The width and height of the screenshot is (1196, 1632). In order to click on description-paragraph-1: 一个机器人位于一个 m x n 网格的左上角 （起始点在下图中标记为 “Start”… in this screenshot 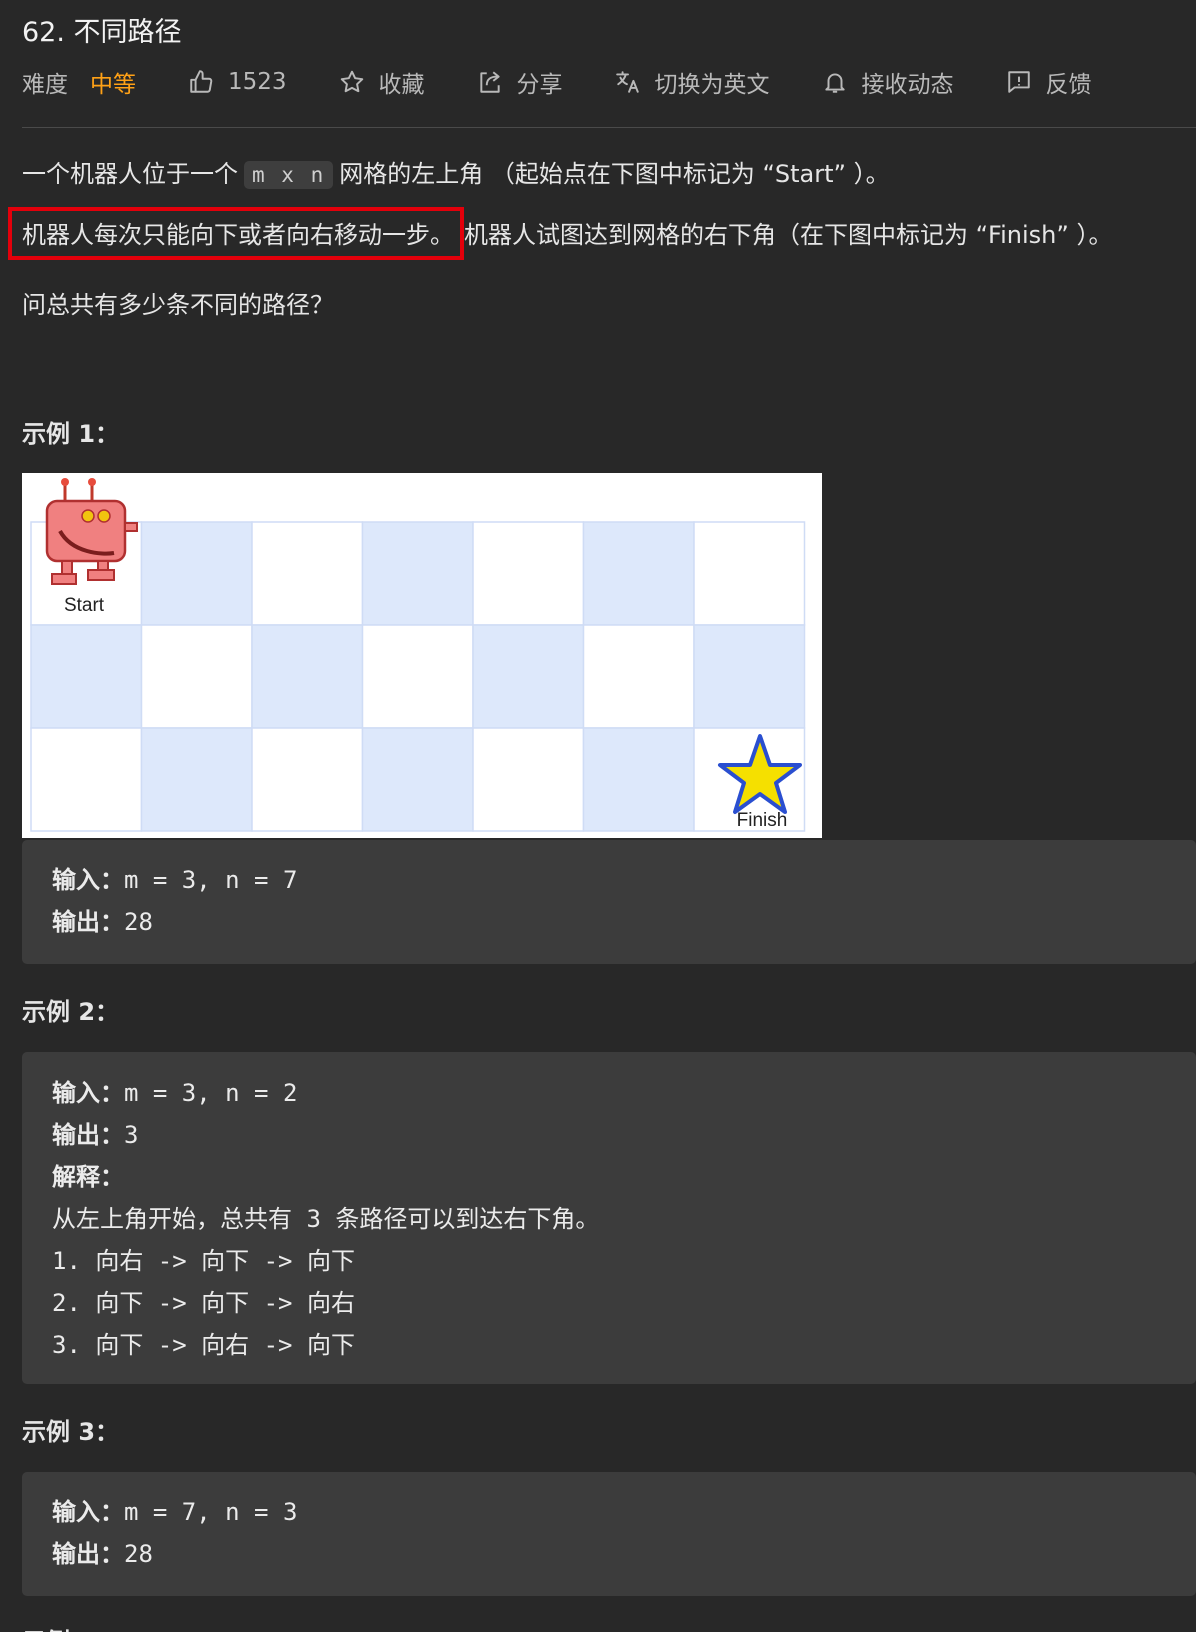, I will do `click(456, 171)`.